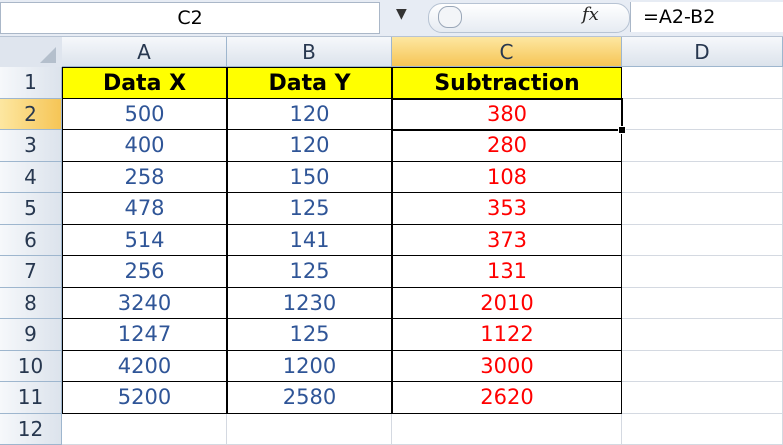 The image size is (783, 445). What do you see at coordinates (622, 130) in the screenshot?
I see `fill-handle` at bounding box center [622, 130].